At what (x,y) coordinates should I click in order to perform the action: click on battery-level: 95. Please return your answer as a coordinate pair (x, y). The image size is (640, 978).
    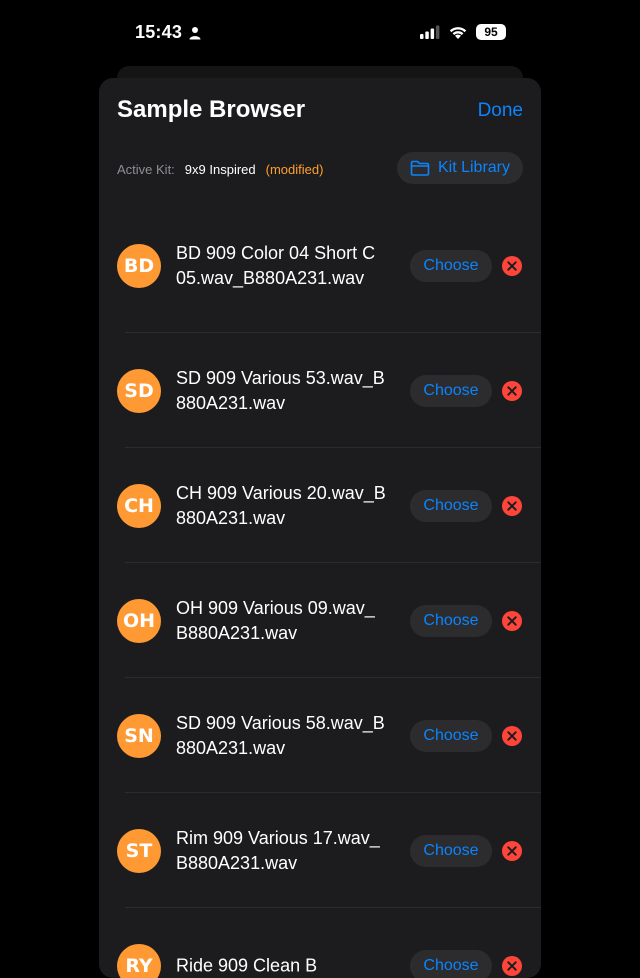
    Looking at the image, I should click on (490, 32).